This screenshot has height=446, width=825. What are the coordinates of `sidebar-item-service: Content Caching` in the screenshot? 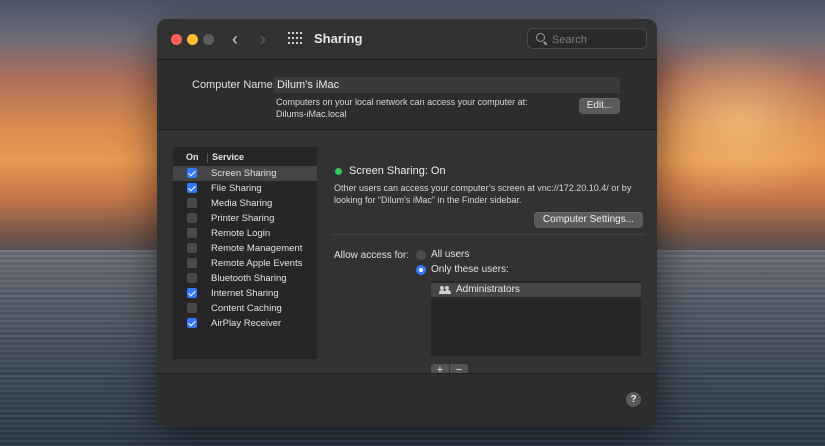 It's located at (245, 308).